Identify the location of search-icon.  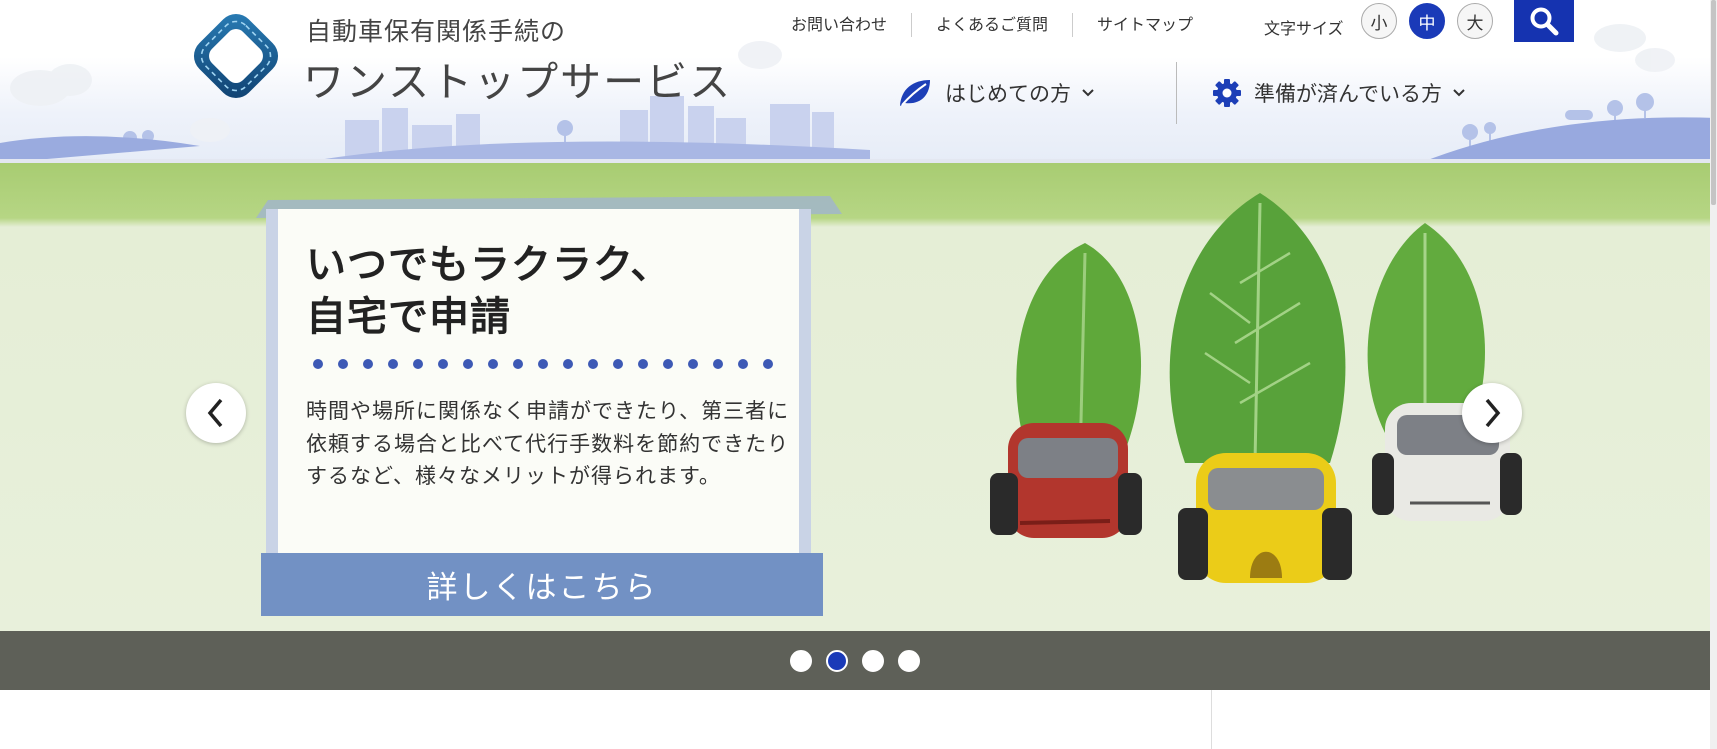
(1544, 21).